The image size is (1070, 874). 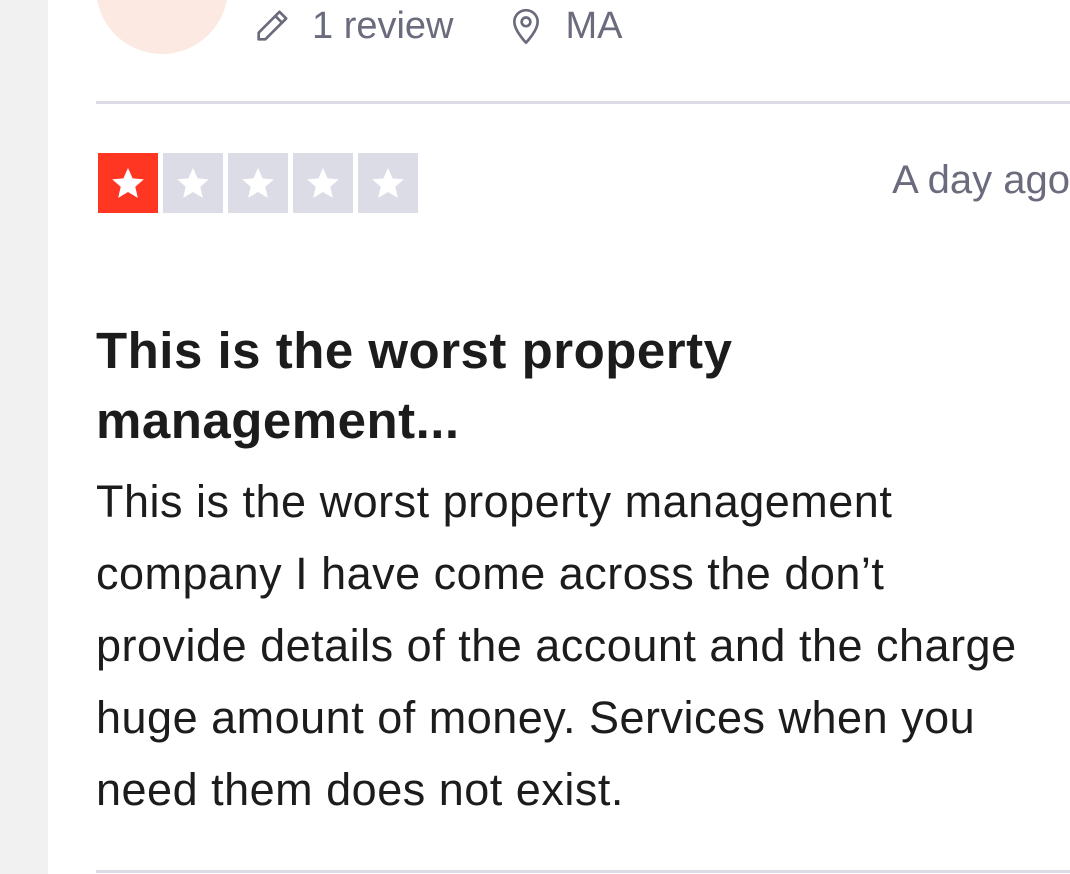 I want to click on star-filled, so click(x=128, y=183).